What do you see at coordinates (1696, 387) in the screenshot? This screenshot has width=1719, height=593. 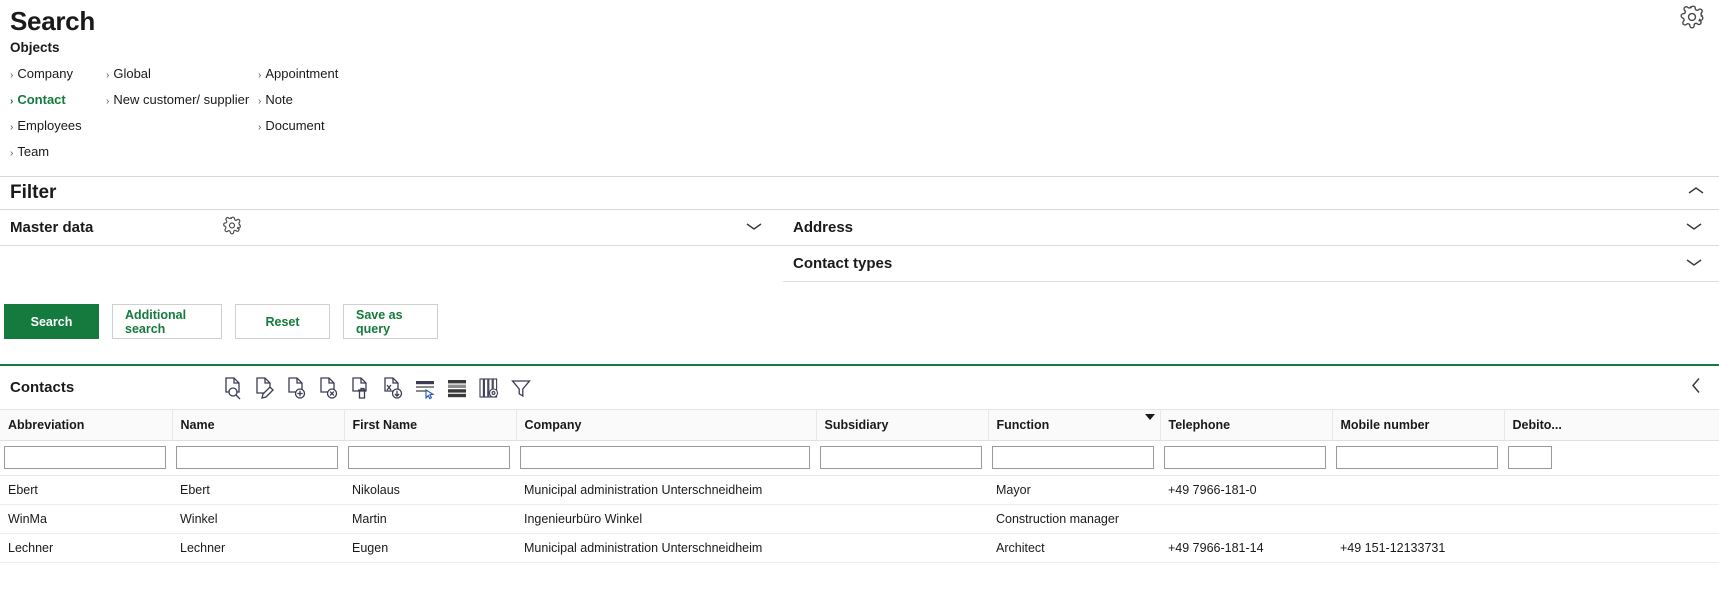 I see `chevron-left-icon` at bounding box center [1696, 387].